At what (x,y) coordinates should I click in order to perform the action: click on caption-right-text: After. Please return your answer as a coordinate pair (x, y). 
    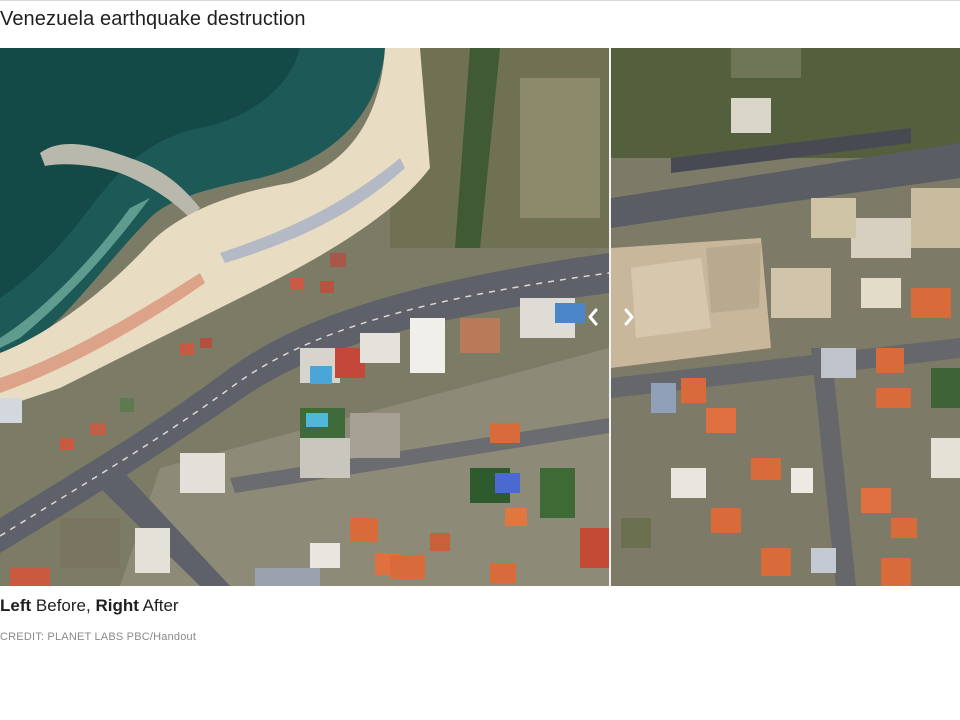
    Looking at the image, I should click on (158, 605).